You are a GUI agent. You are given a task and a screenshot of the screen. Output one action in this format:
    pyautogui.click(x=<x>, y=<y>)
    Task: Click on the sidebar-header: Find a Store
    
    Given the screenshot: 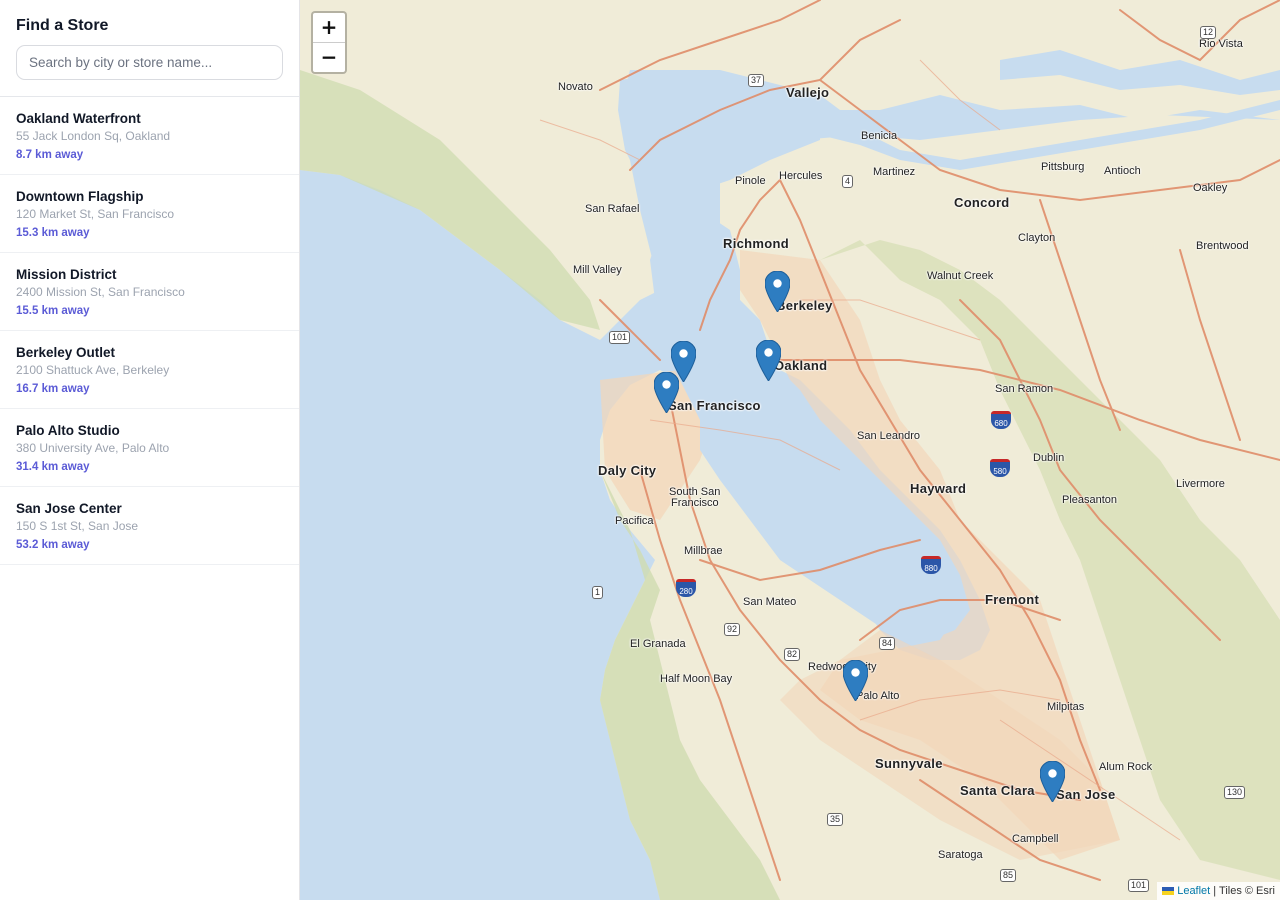 What is the action you would take?
    pyautogui.click(x=149, y=48)
    